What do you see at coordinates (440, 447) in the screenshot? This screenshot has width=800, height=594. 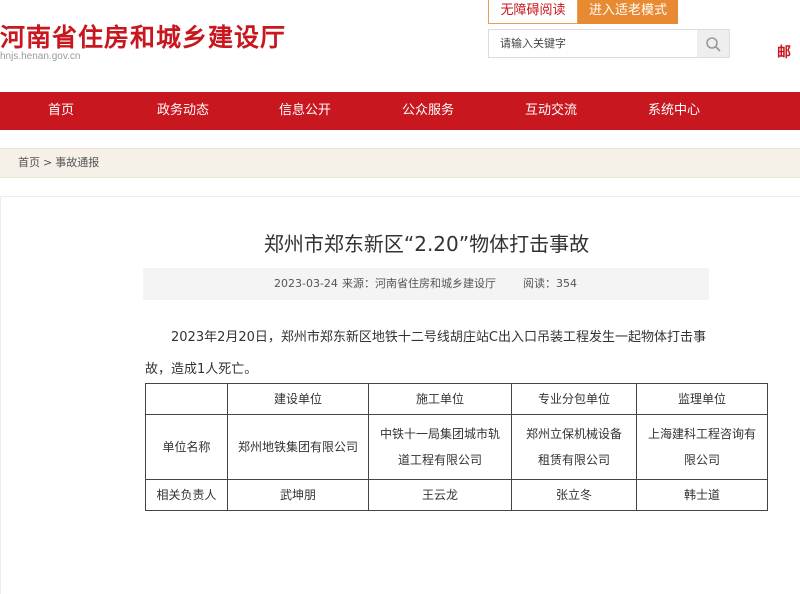 I see `table-cell: 中铁十一局集团城市轨 道工程有限公司` at bounding box center [440, 447].